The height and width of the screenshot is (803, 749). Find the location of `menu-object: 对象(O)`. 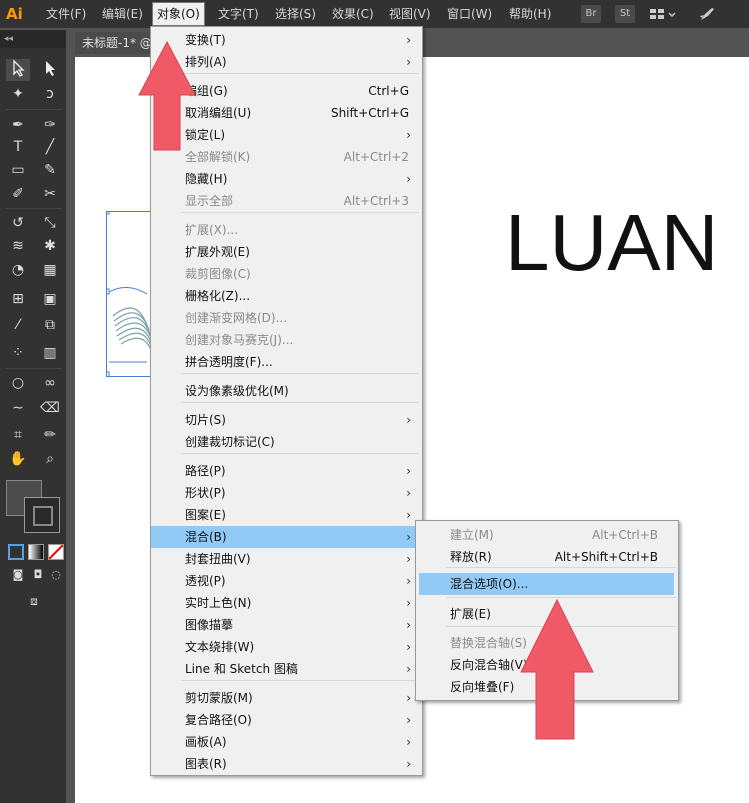

menu-object: 对象(O) is located at coordinates (178, 14).